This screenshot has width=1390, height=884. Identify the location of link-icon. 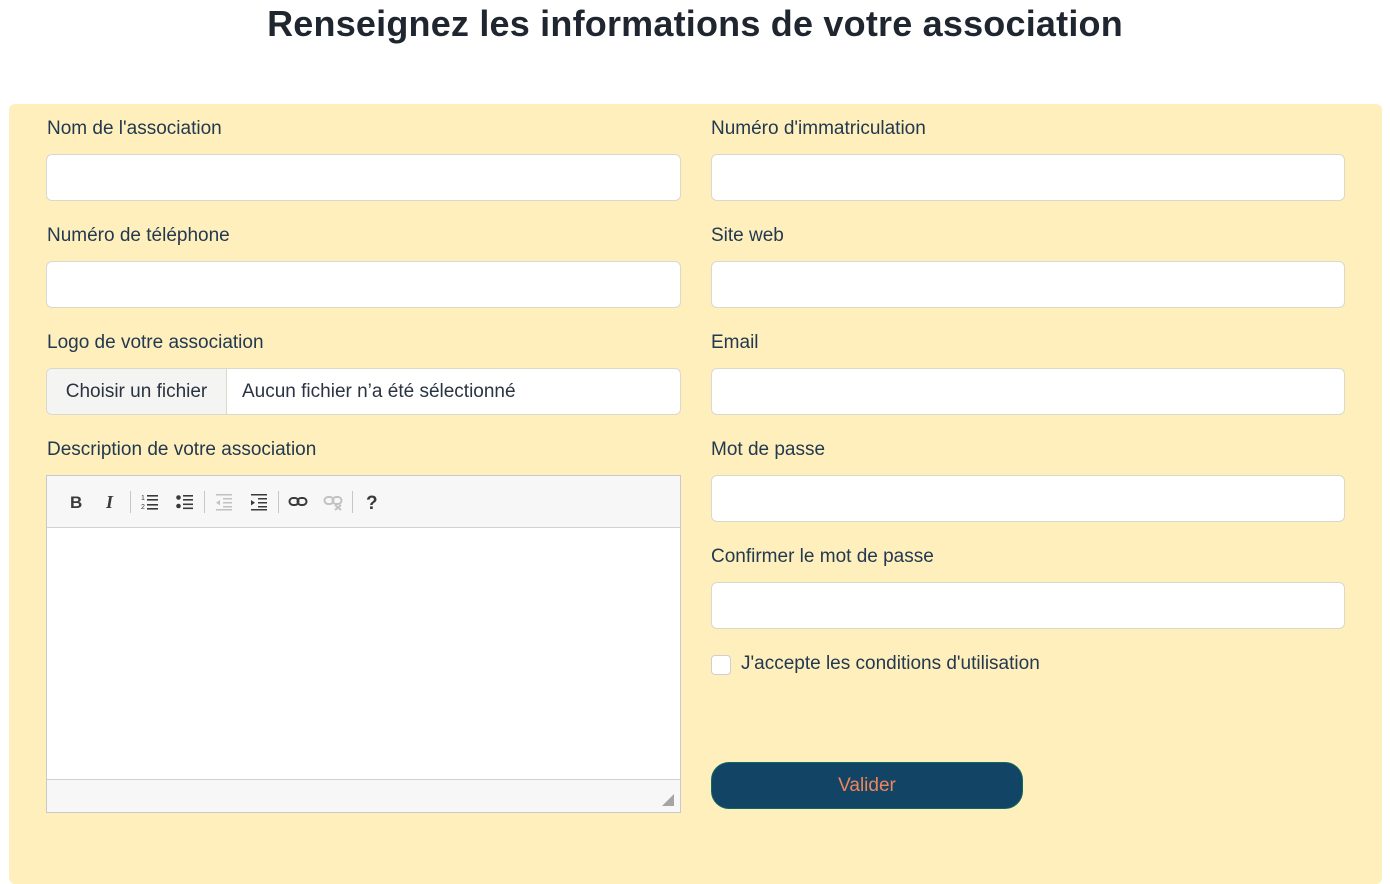
(298, 502).